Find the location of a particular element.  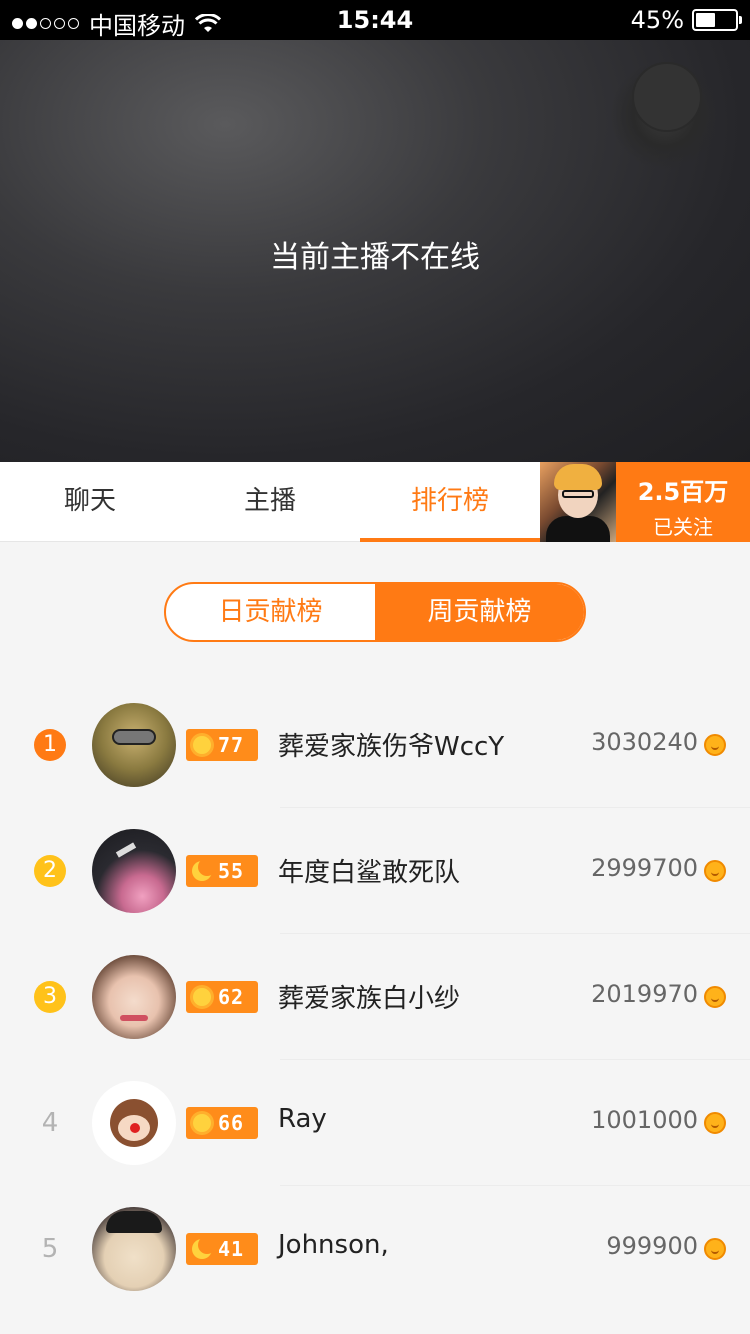

anchor-stats: 2.5百万 已关注 is located at coordinates (683, 502).